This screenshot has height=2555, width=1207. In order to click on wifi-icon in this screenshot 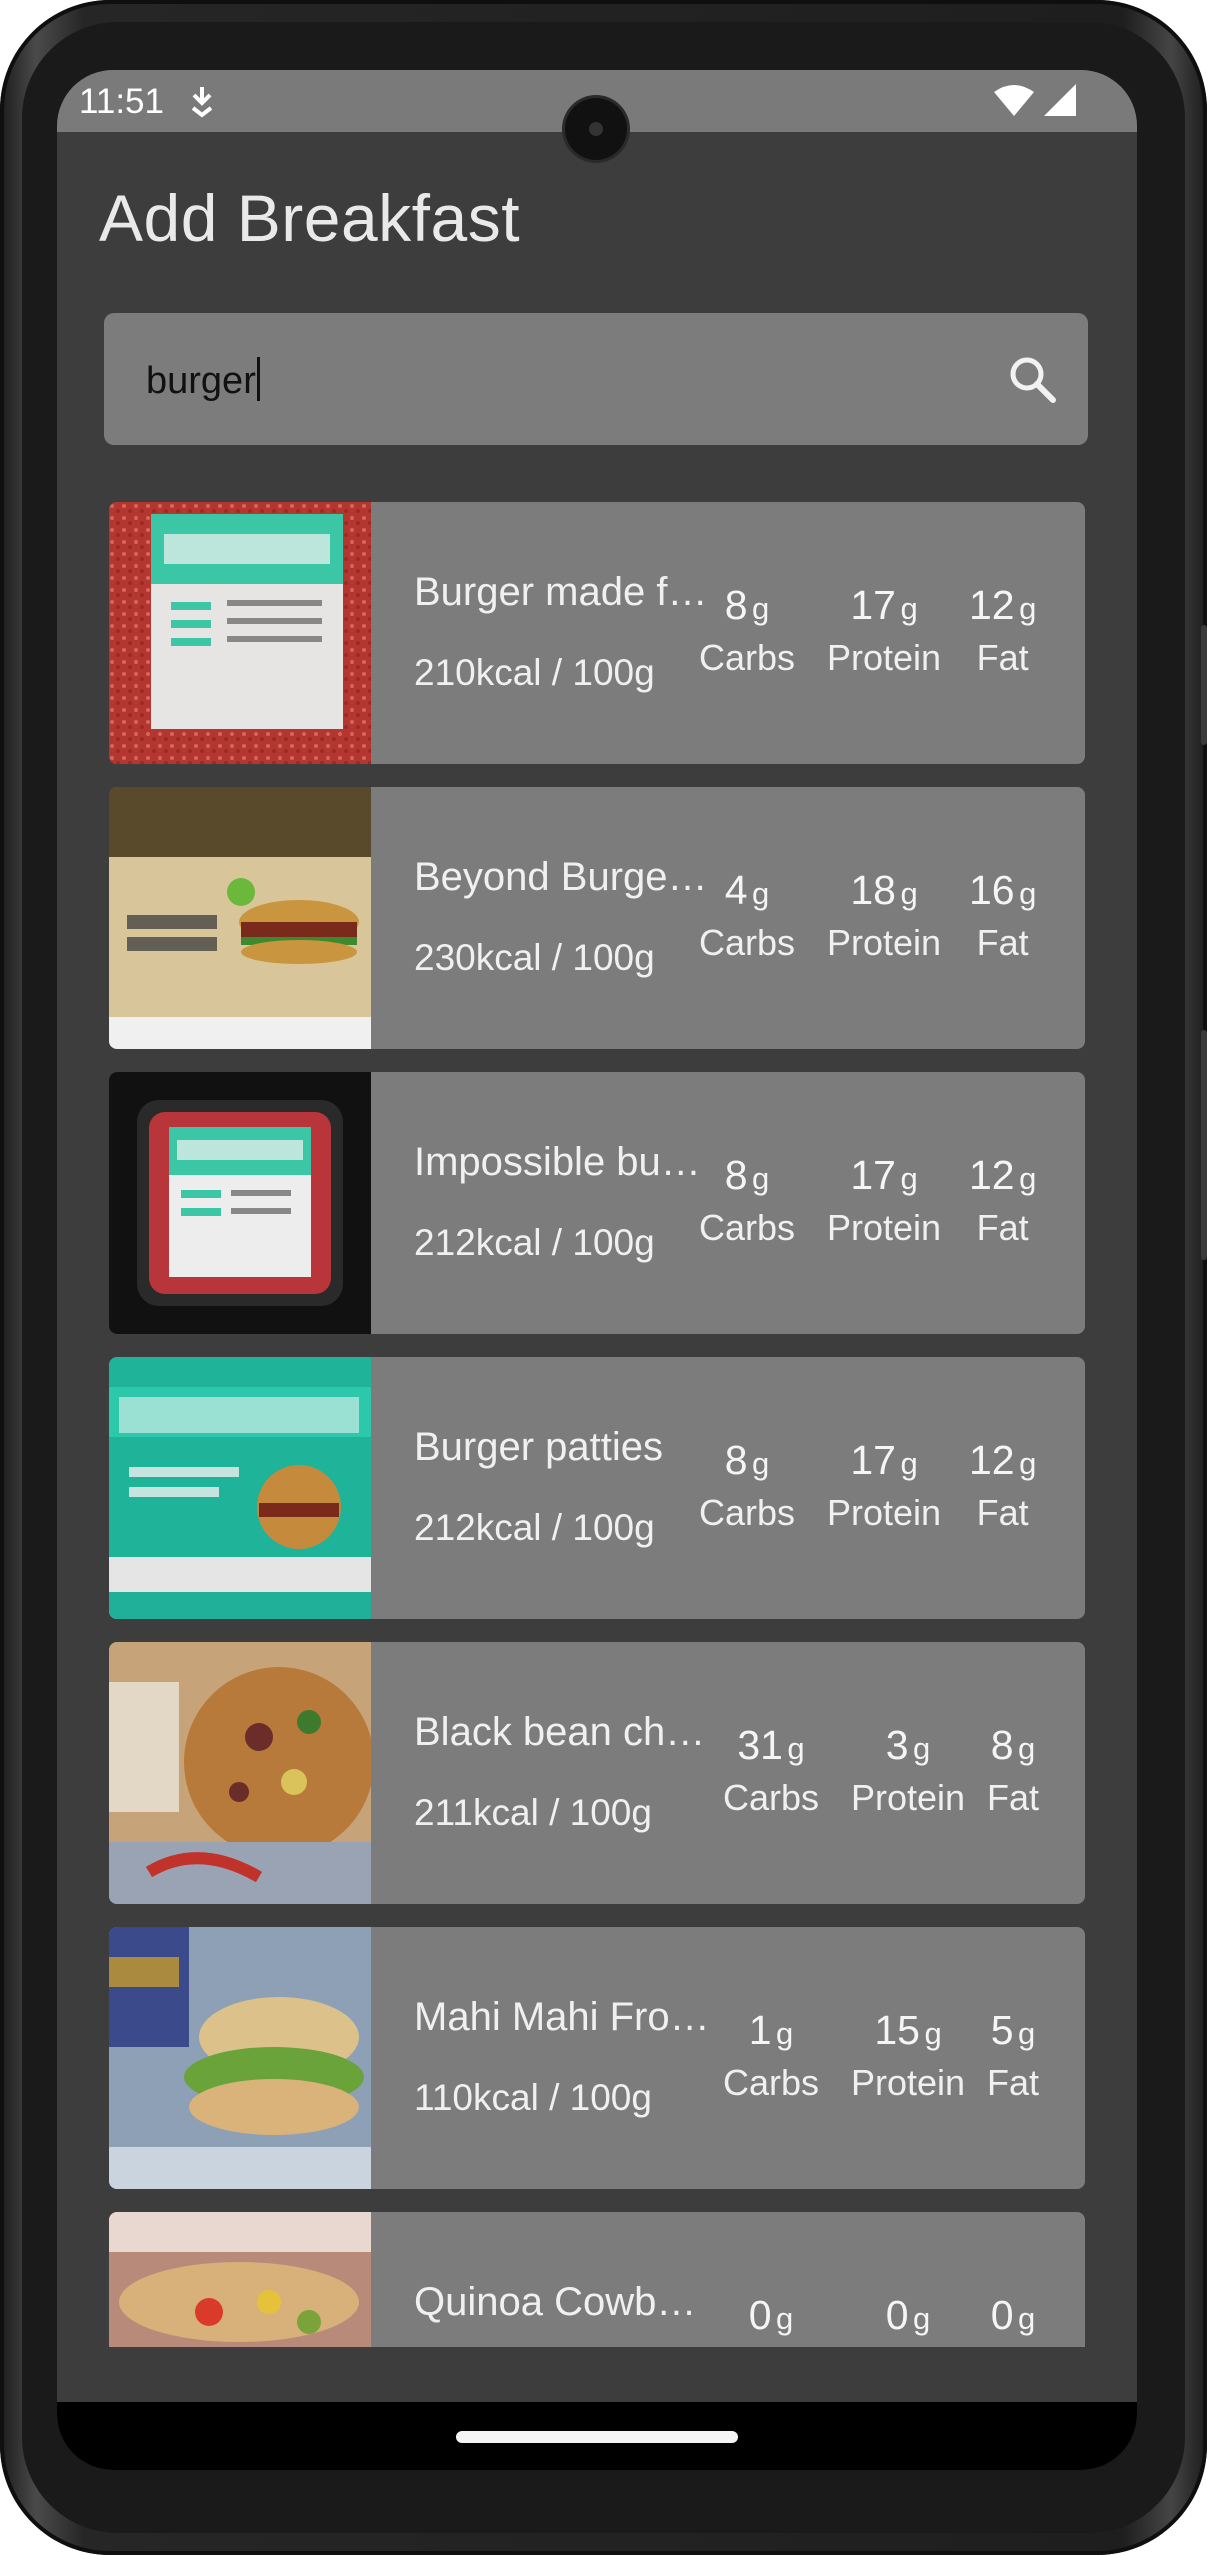, I will do `click(1014, 100)`.